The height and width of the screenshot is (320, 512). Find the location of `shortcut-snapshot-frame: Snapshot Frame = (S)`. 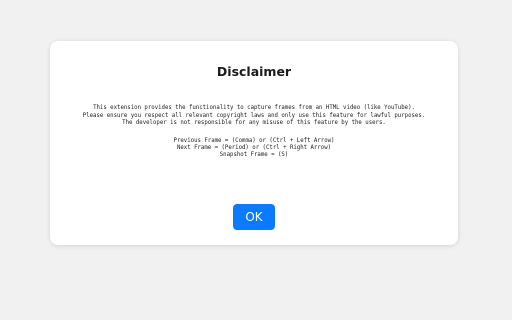

shortcut-snapshot-frame: Snapshot Frame = (S) is located at coordinates (254, 155).